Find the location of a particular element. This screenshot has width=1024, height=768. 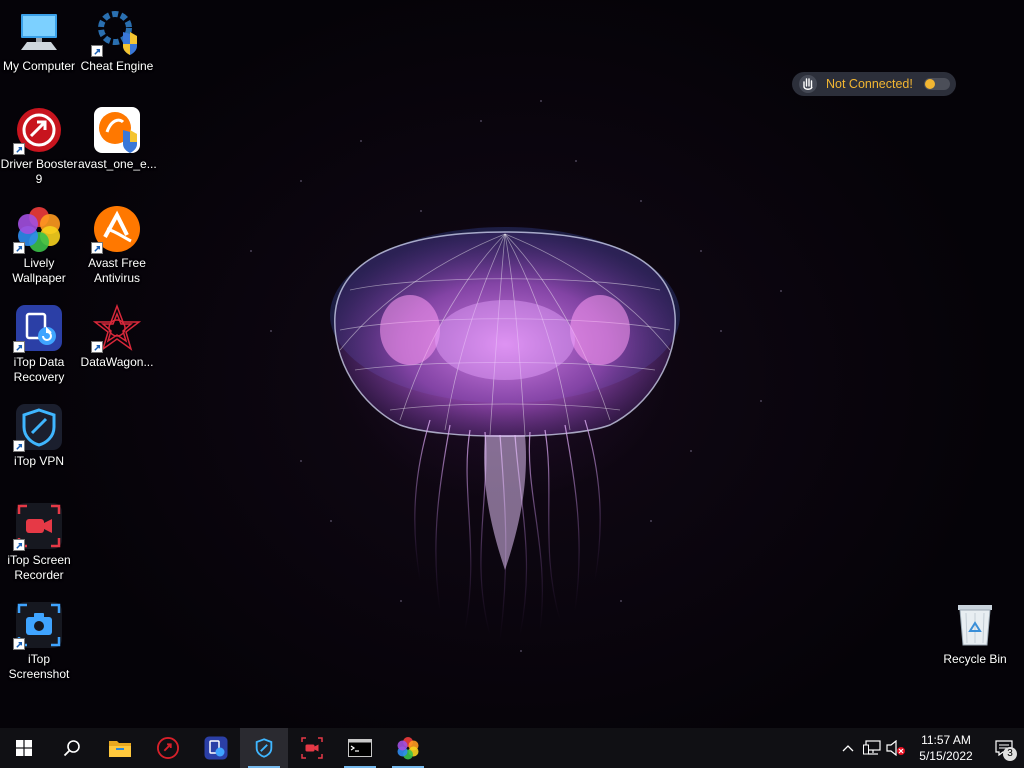

vpn-connect-toggle is located at coordinates (937, 84).